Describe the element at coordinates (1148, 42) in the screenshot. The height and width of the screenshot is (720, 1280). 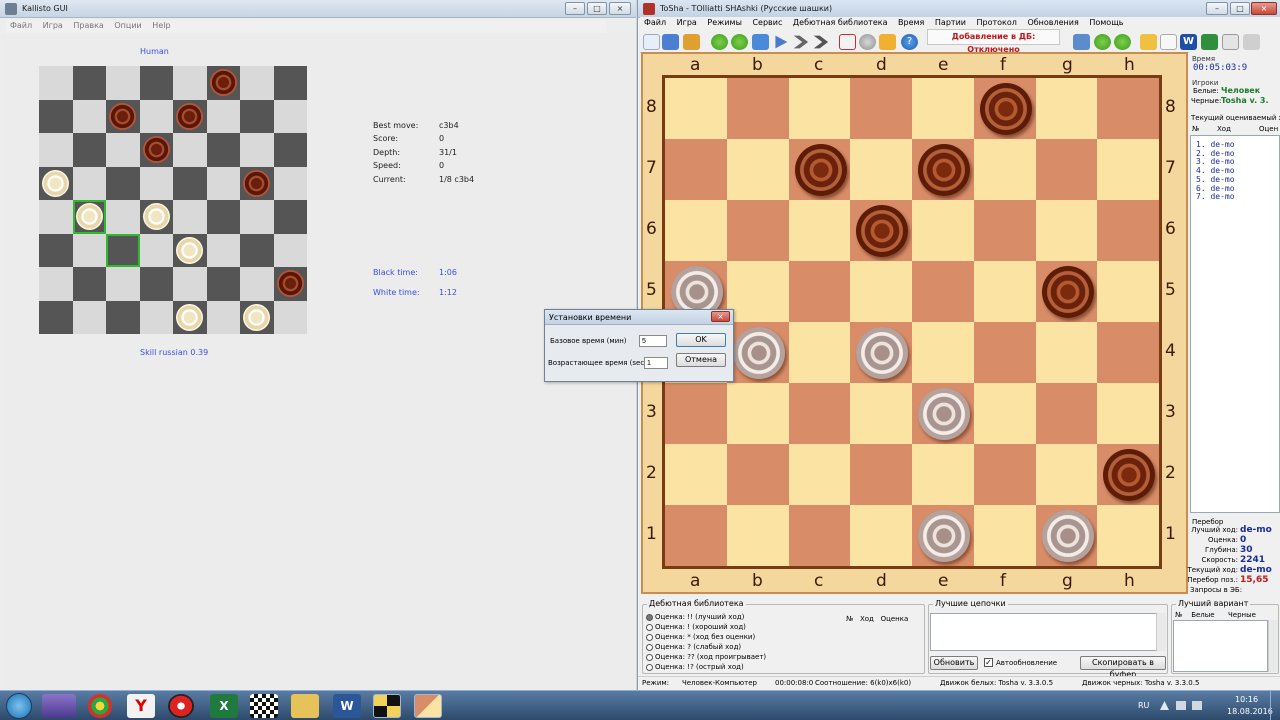
I see `edit-icon` at that location.